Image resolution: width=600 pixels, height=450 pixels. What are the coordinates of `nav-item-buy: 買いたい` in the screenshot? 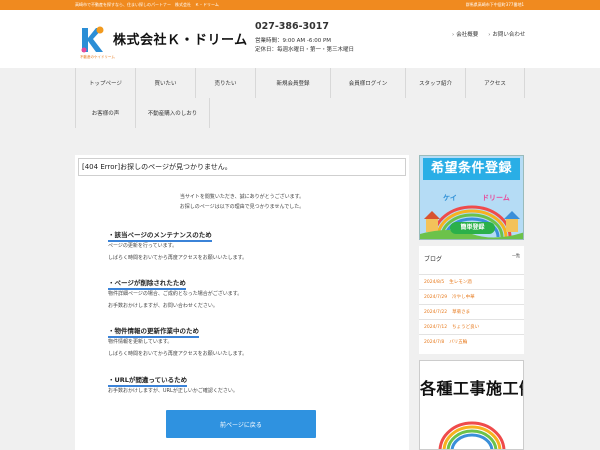 It's located at (165, 83).